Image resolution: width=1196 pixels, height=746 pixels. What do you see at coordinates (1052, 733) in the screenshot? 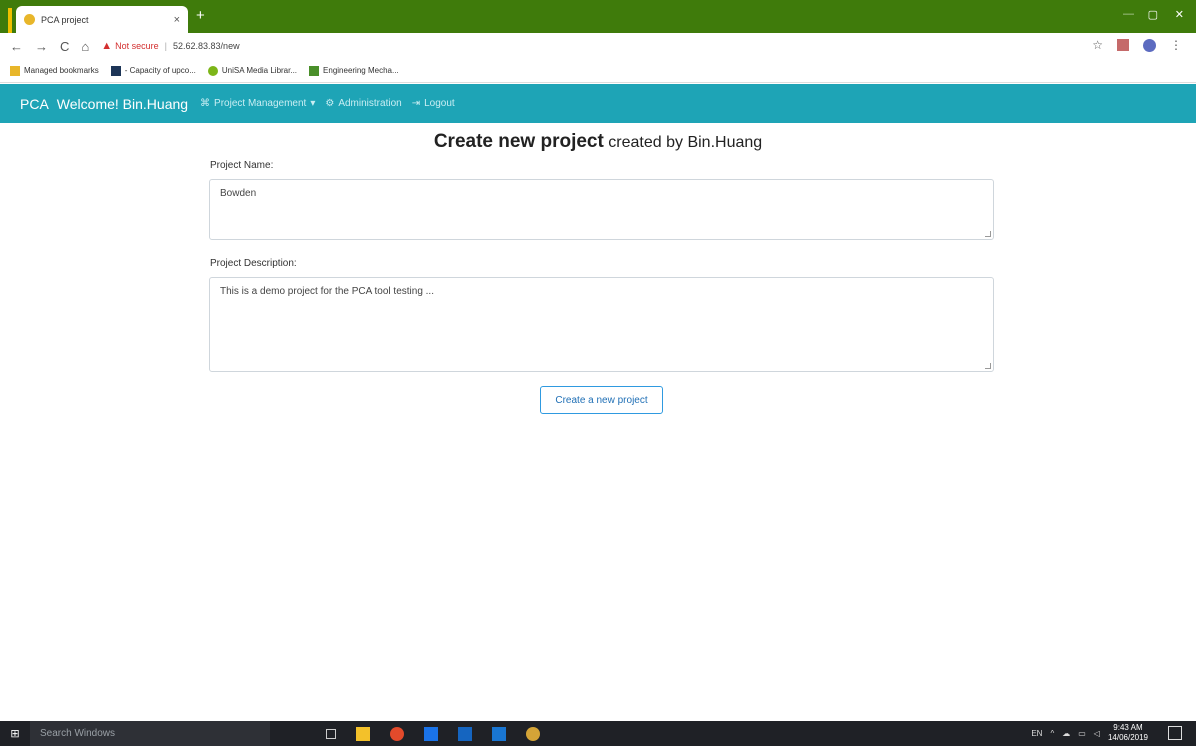
I see `tray-chevron-icon: ^` at bounding box center [1052, 733].